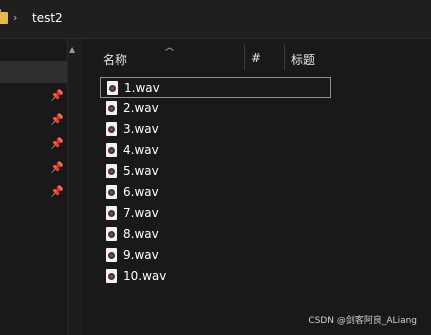  I want to click on navigation-pane: 📌 📌 📌 📌 📌, so click(33, 187).